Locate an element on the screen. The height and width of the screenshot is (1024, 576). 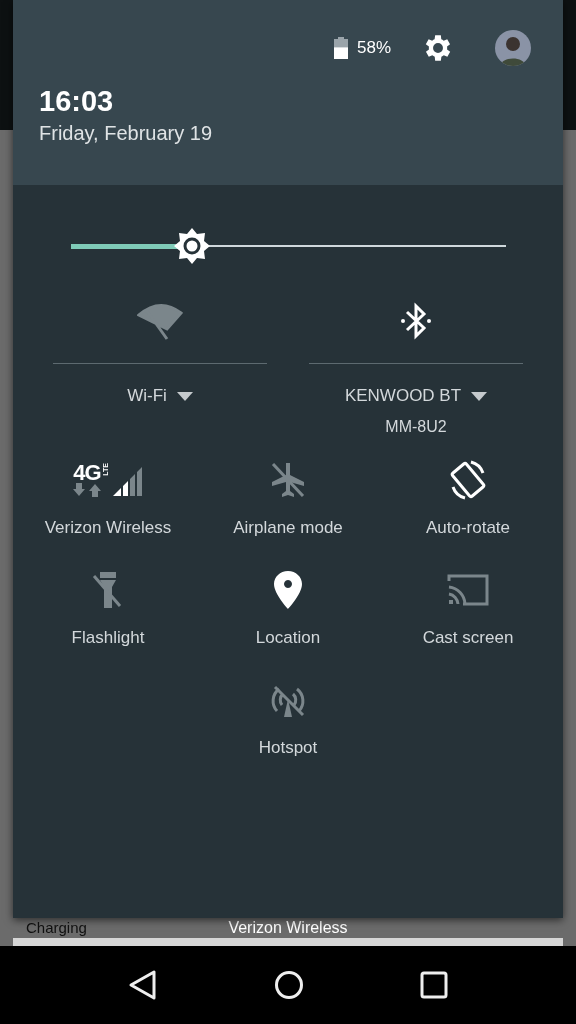
carrier-label: Verizon Wireless is located at coordinates (288, 927).